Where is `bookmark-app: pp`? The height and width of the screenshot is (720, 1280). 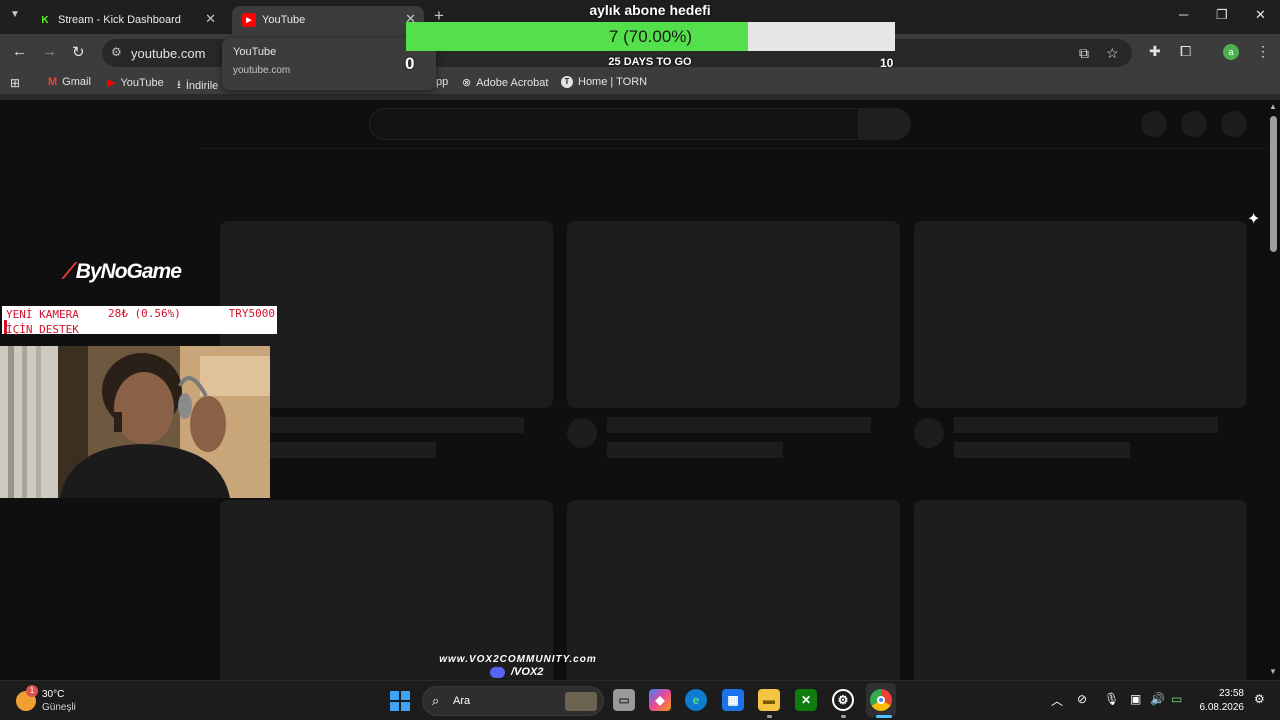
bookmark-app: pp is located at coordinates (442, 82).